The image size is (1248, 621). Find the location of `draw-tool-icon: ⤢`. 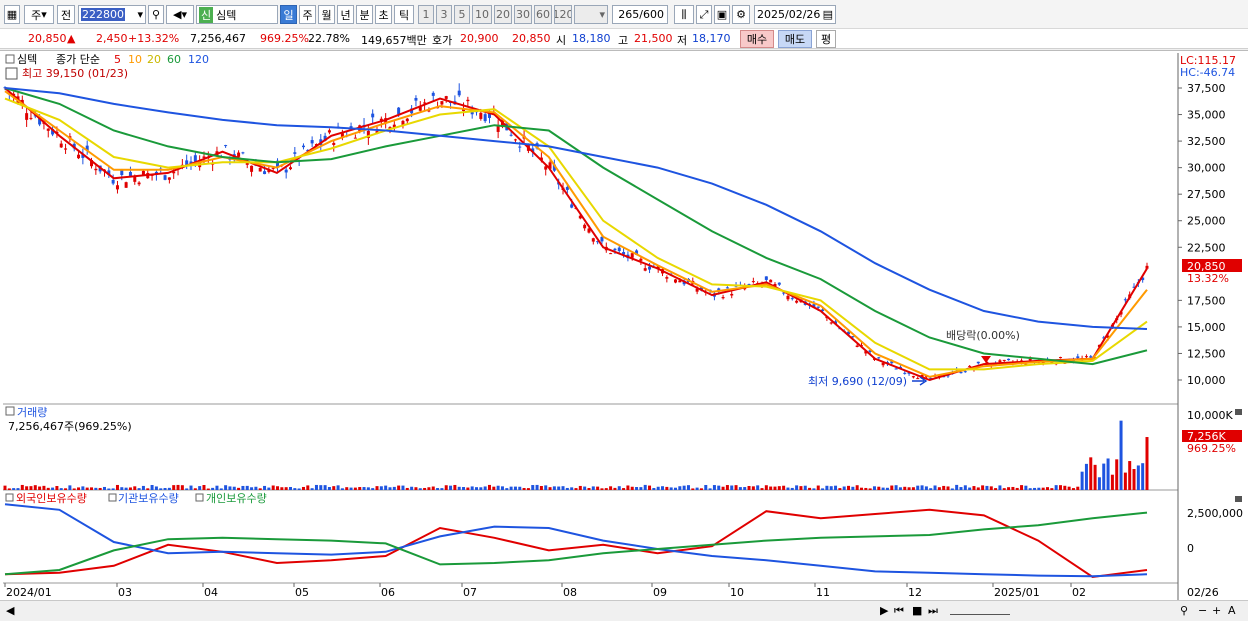

draw-tool-icon: ⤢ is located at coordinates (704, 14).